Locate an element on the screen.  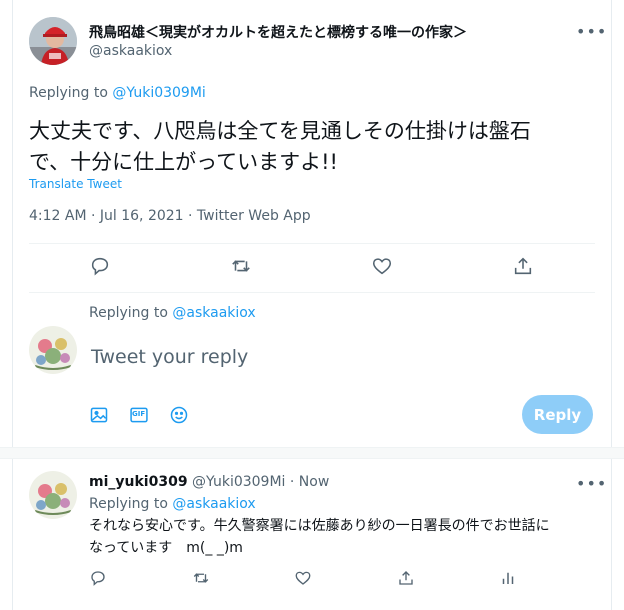
author-display-name: 飛鳥昭雄＜現実がオカルトを超えたと標榜する唯一の作家＞ is located at coordinates (278, 32).